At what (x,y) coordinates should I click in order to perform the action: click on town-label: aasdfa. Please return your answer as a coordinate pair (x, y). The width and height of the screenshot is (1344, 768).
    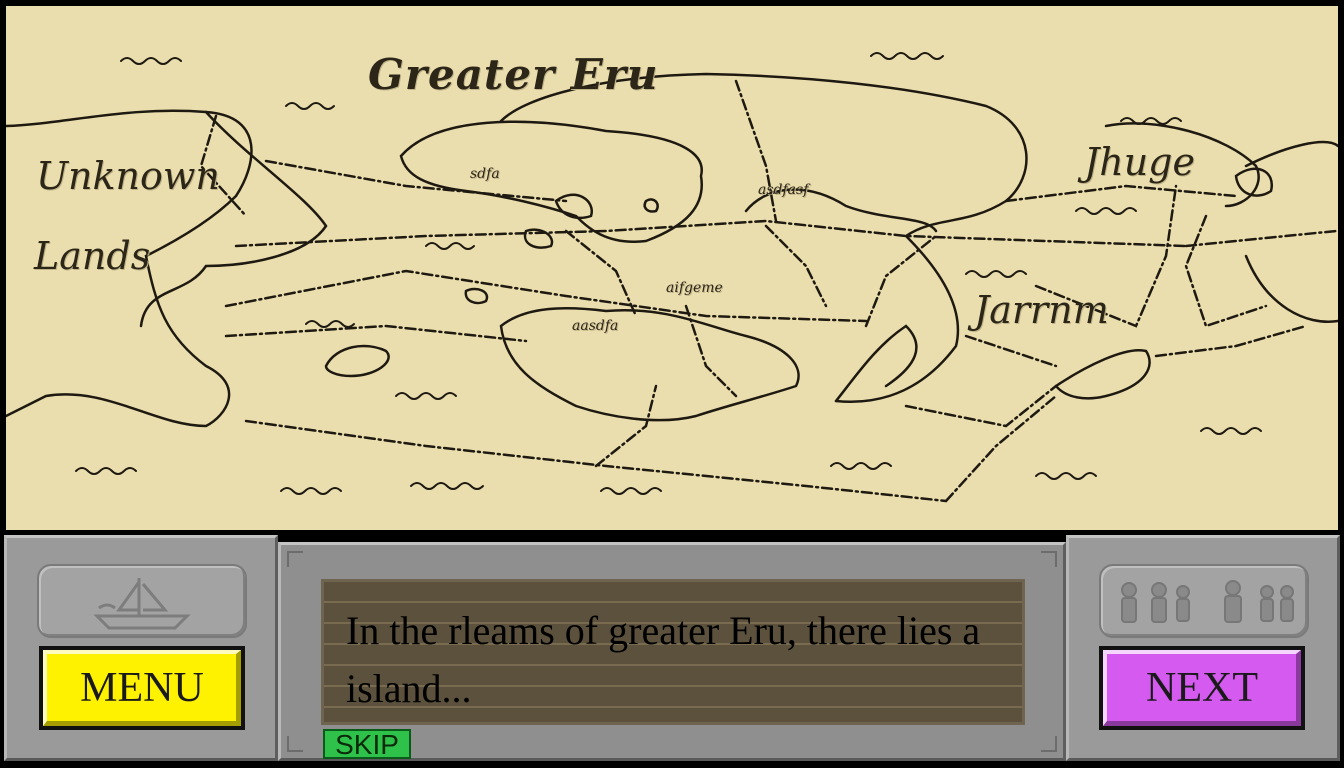
    Looking at the image, I should click on (595, 326).